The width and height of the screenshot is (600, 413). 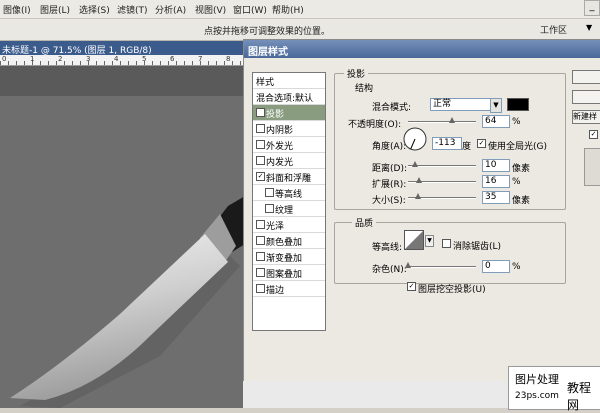 What do you see at coordinates (446, 243) in the screenshot?
I see `antialias-checkbox` at bounding box center [446, 243].